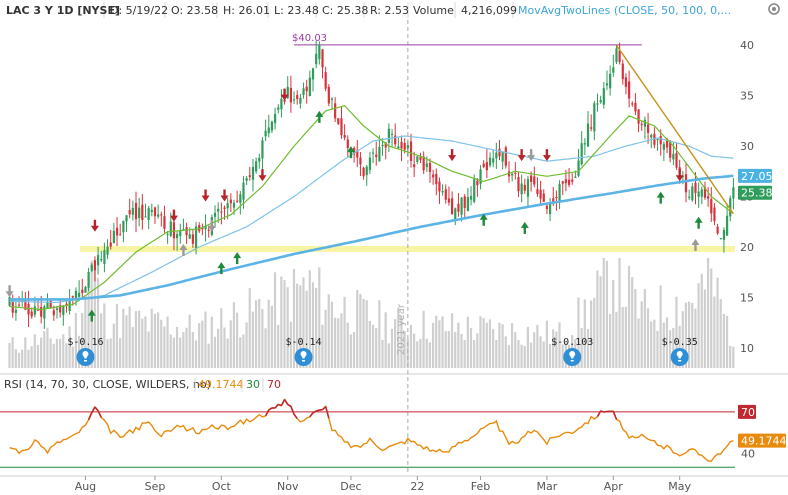 The image size is (788, 495). What do you see at coordinates (680, 342) in the screenshot?
I see `earnings-value: $-0.35` at bounding box center [680, 342].